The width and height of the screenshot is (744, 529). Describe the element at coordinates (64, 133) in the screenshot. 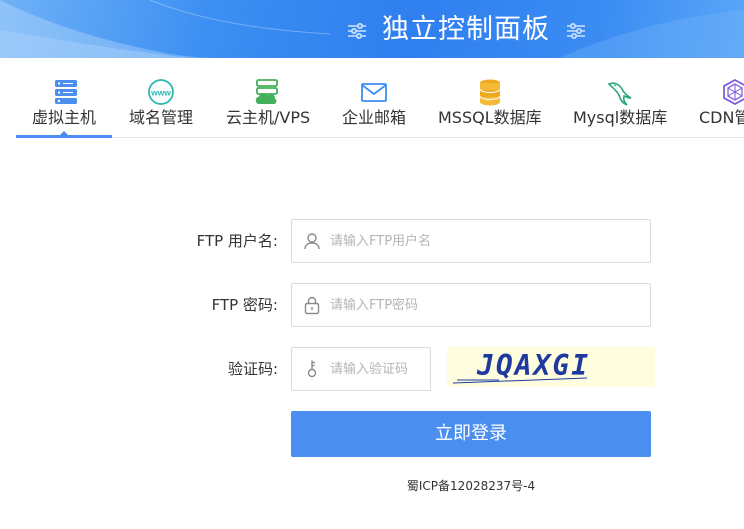

I see `active-tab-caret` at that location.